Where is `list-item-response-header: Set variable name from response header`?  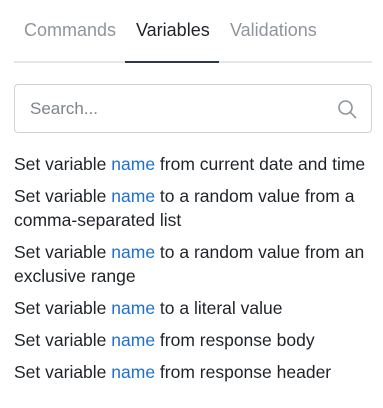
list-item-response-header: Set variable name from response header is located at coordinates (195, 372).